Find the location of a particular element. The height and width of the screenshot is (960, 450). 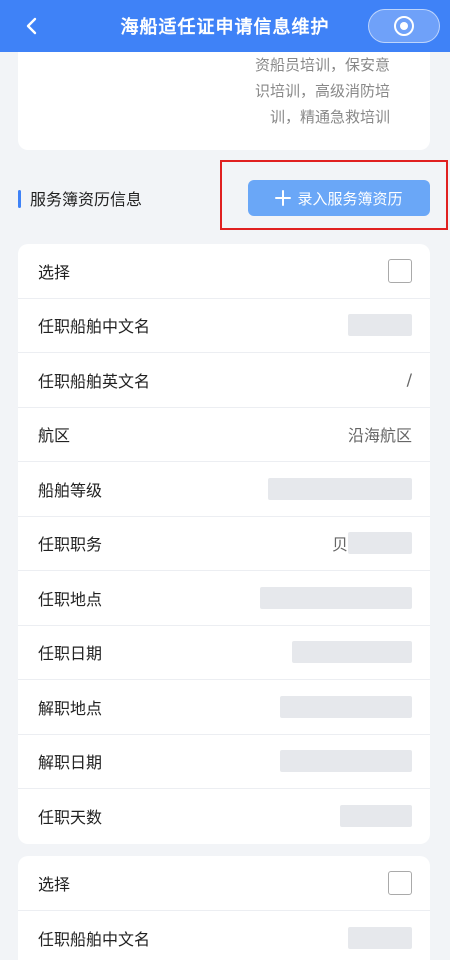

area-label: 航区 is located at coordinates (54, 436).